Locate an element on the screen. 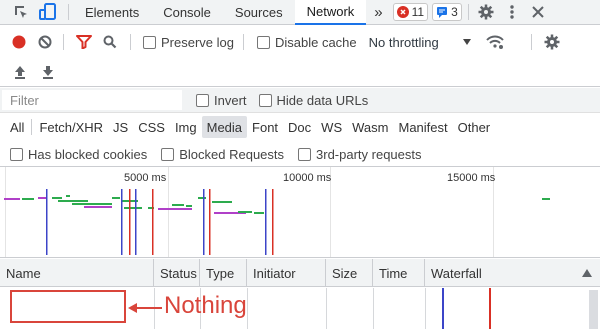 This screenshot has width=600, height=329. tab-elements: Elements is located at coordinates (112, 12).